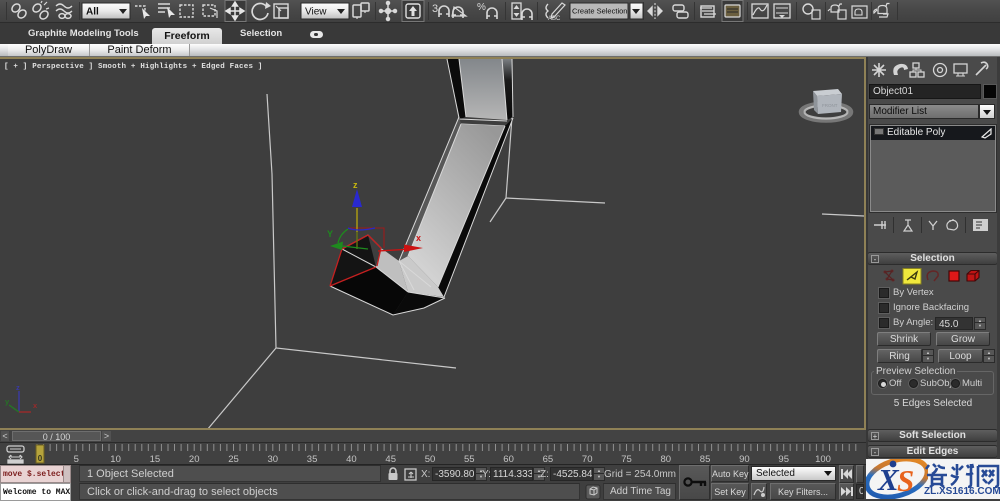 Image resolution: width=1000 pixels, height=501 pixels. Describe the element at coordinates (92, 12) in the screenshot. I see `svg-text: All` at that location.